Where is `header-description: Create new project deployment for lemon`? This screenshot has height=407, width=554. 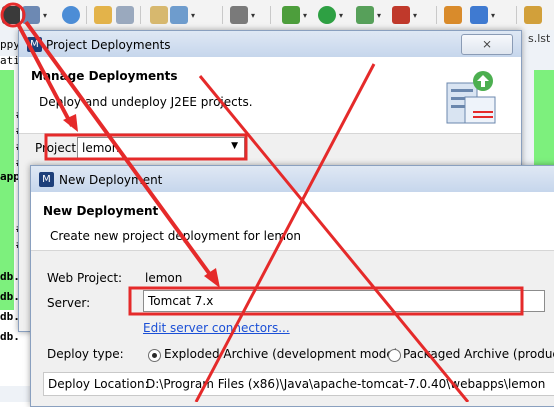
header-description: Create new project deployment for lemon is located at coordinates (176, 236).